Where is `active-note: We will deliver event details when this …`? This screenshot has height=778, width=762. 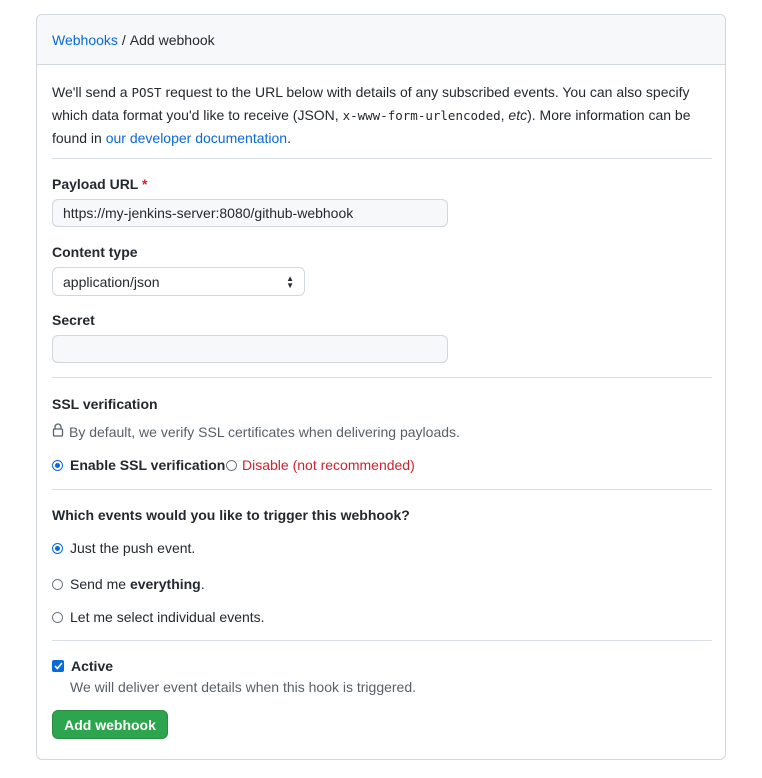 active-note: We will deliver event details when this … is located at coordinates (243, 687).